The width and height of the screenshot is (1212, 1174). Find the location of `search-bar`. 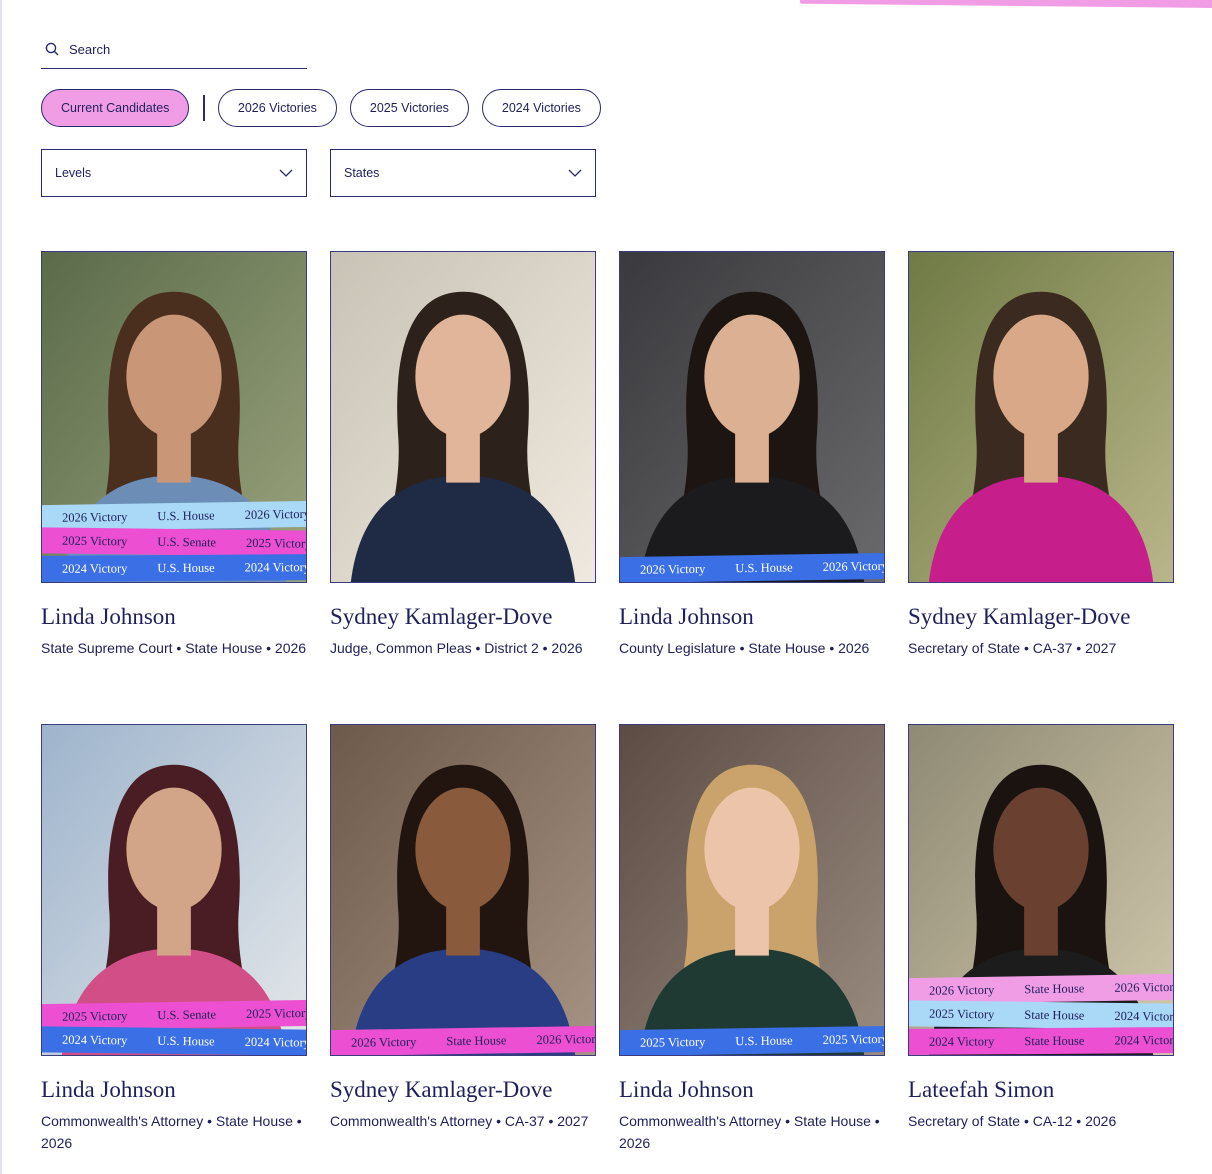

search-bar is located at coordinates (174, 49).